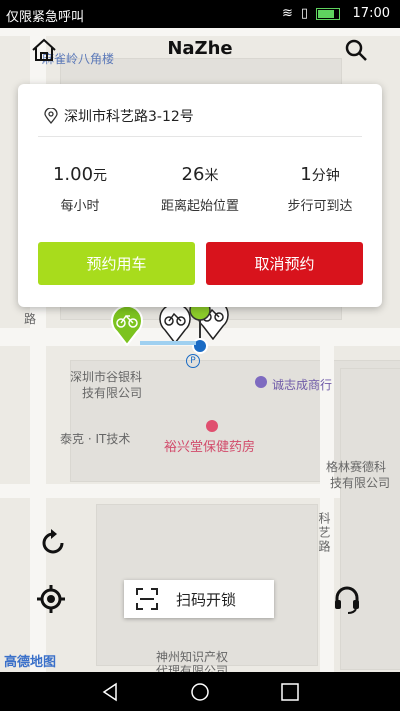 Image resolution: width=400 pixels, height=711 pixels. I want to click on android-nav-bar, so click(200, 691).